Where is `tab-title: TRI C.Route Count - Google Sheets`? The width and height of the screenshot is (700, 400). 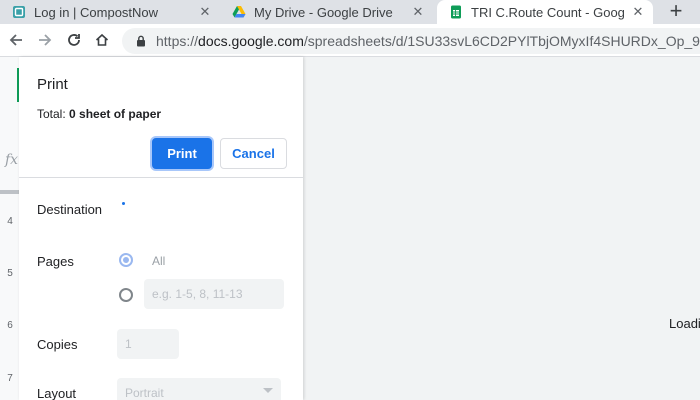 tab-title: TRI C.Route Count - Google Sheets is located at coordinates (548, 12).